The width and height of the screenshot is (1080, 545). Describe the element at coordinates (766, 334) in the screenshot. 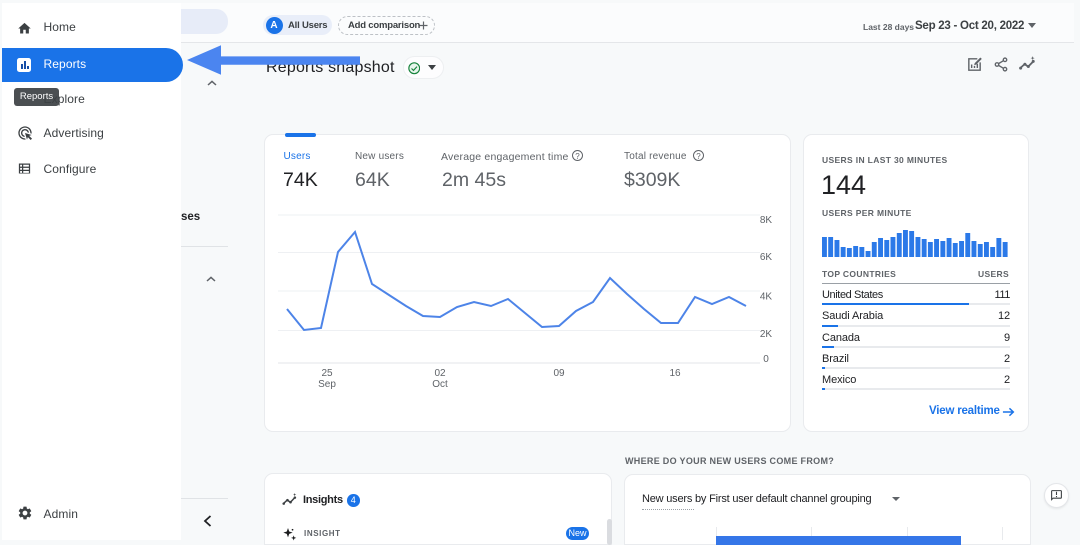

I see `svg-text: 2K` at that location.